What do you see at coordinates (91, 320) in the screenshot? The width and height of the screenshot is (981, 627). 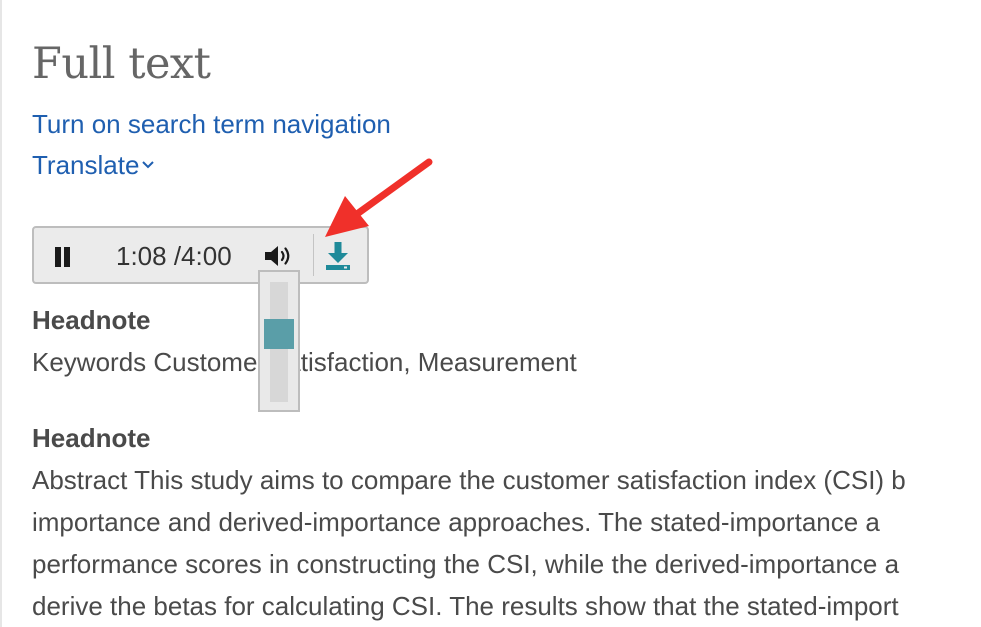 I see `headnote-heading-1: Headnote` at bounding box center [91, 320].